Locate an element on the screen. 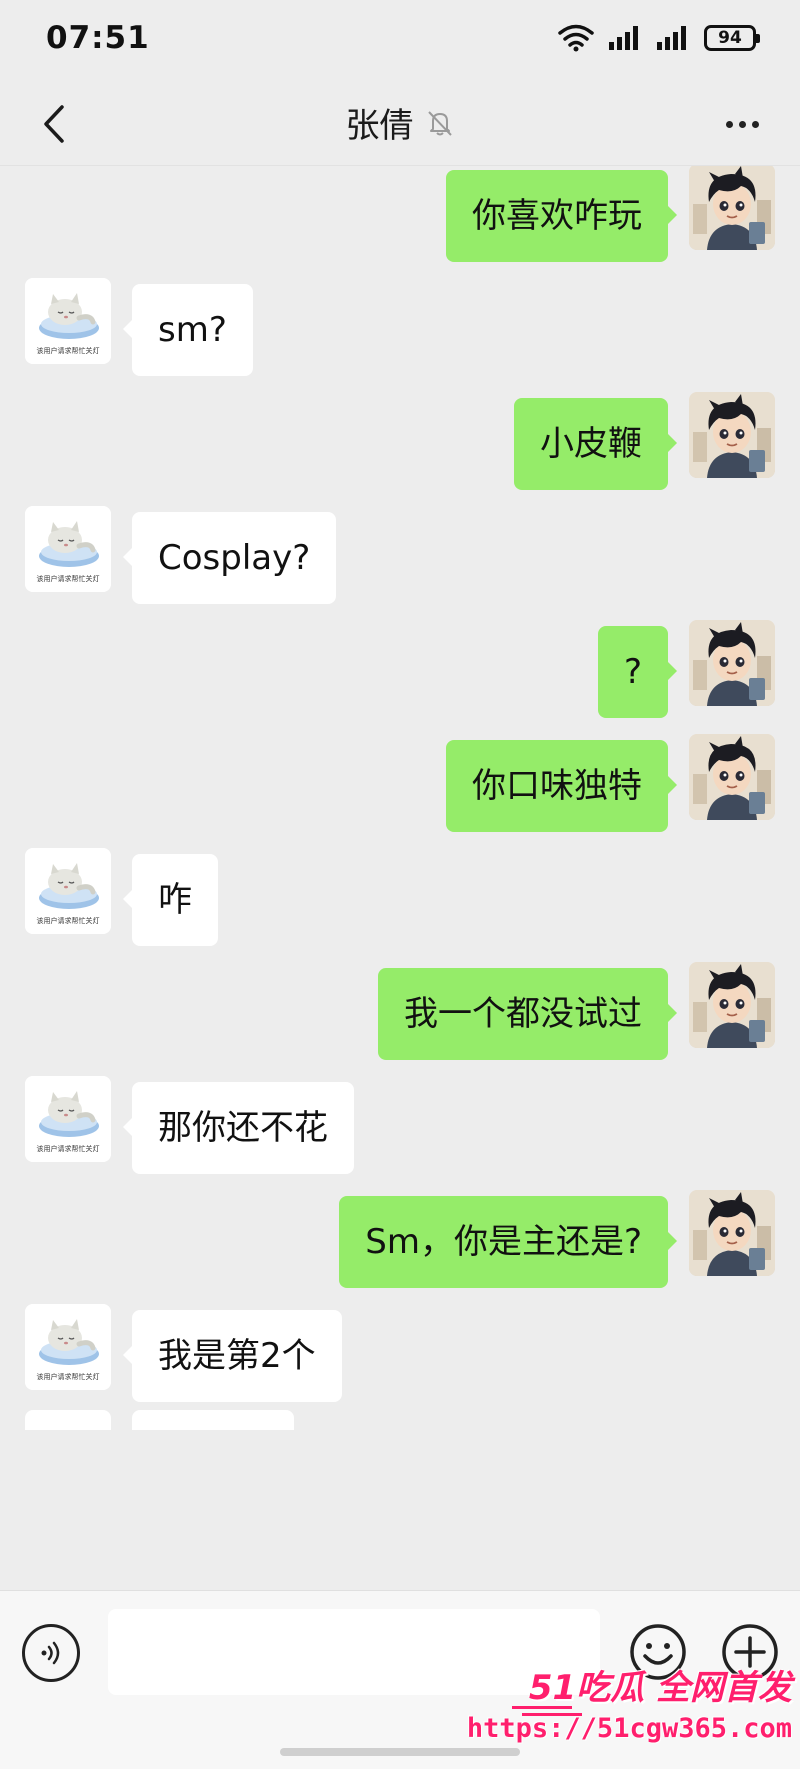  status-bar: 07:51 94 is located at coordinates (400, 40).